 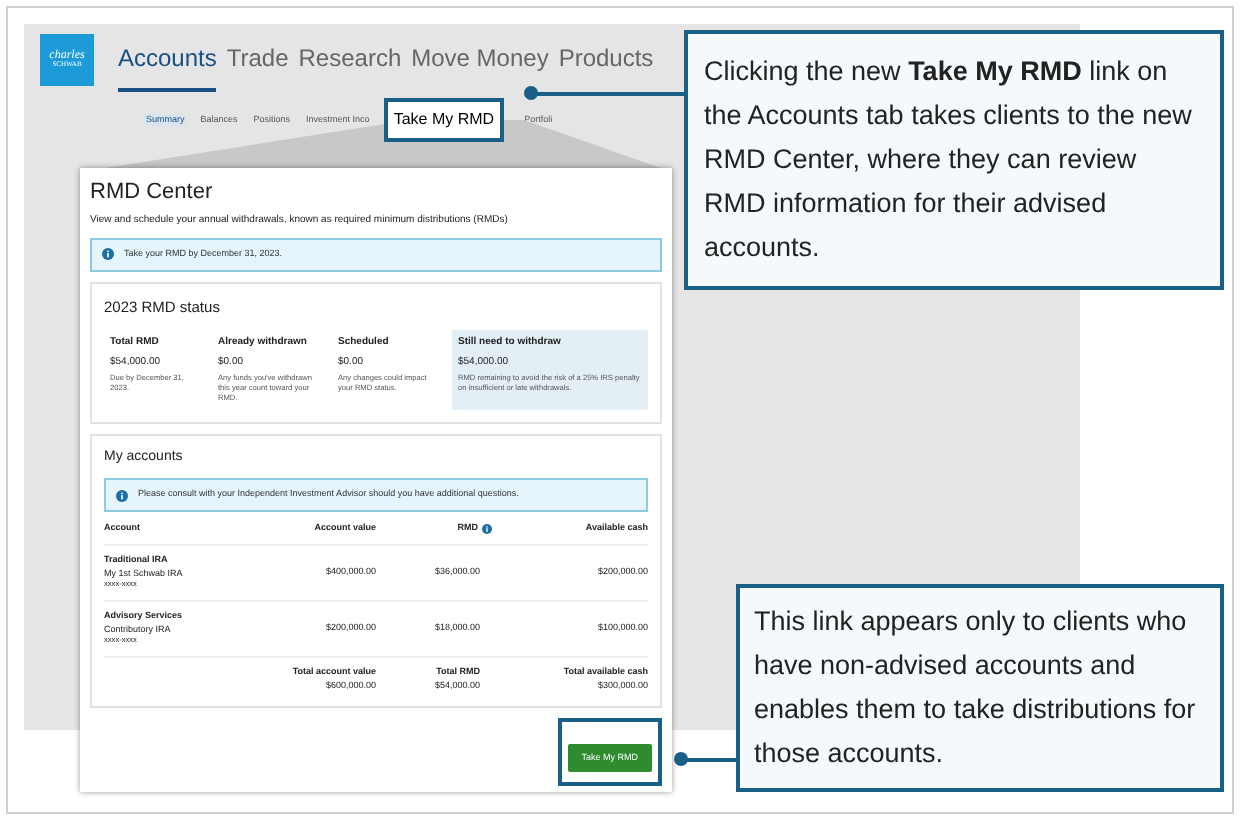 What do you see at coordinates (444, 120) in the screenshot?
I see `subnav-tab: Take My RMD` at bounding box center [444, 120].